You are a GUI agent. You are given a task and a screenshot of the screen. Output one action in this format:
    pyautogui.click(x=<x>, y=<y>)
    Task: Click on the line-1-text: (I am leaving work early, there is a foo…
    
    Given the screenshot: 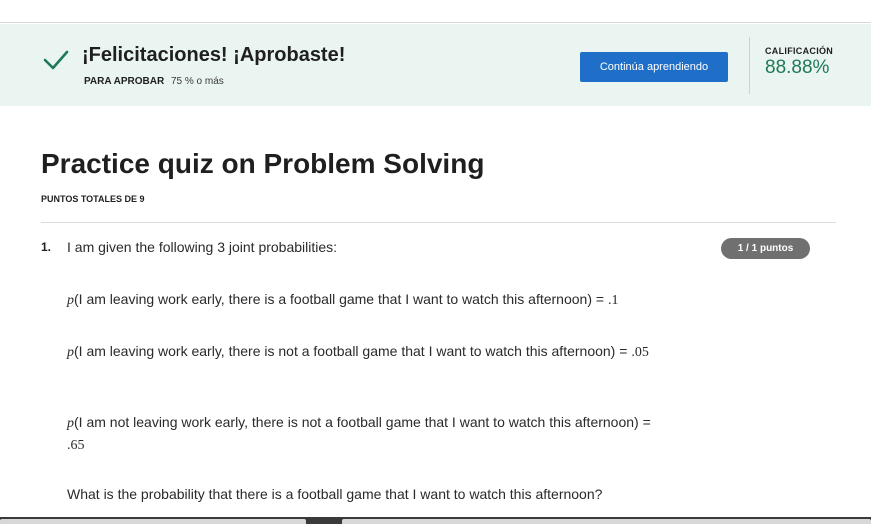 What is the action you would take?
    pyautogui.click(x=341, y=299)
    